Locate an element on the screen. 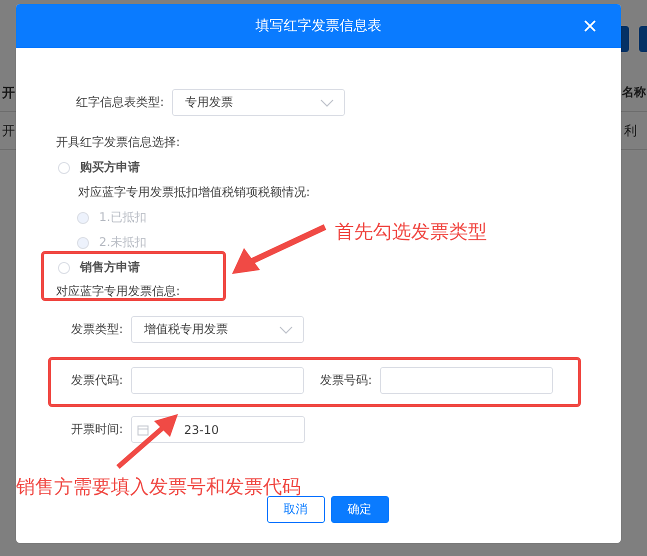 The width and height of the screenshot is (647, 556). section-label: 开具红字发票信息选择: is located at coordinates (119, 142).